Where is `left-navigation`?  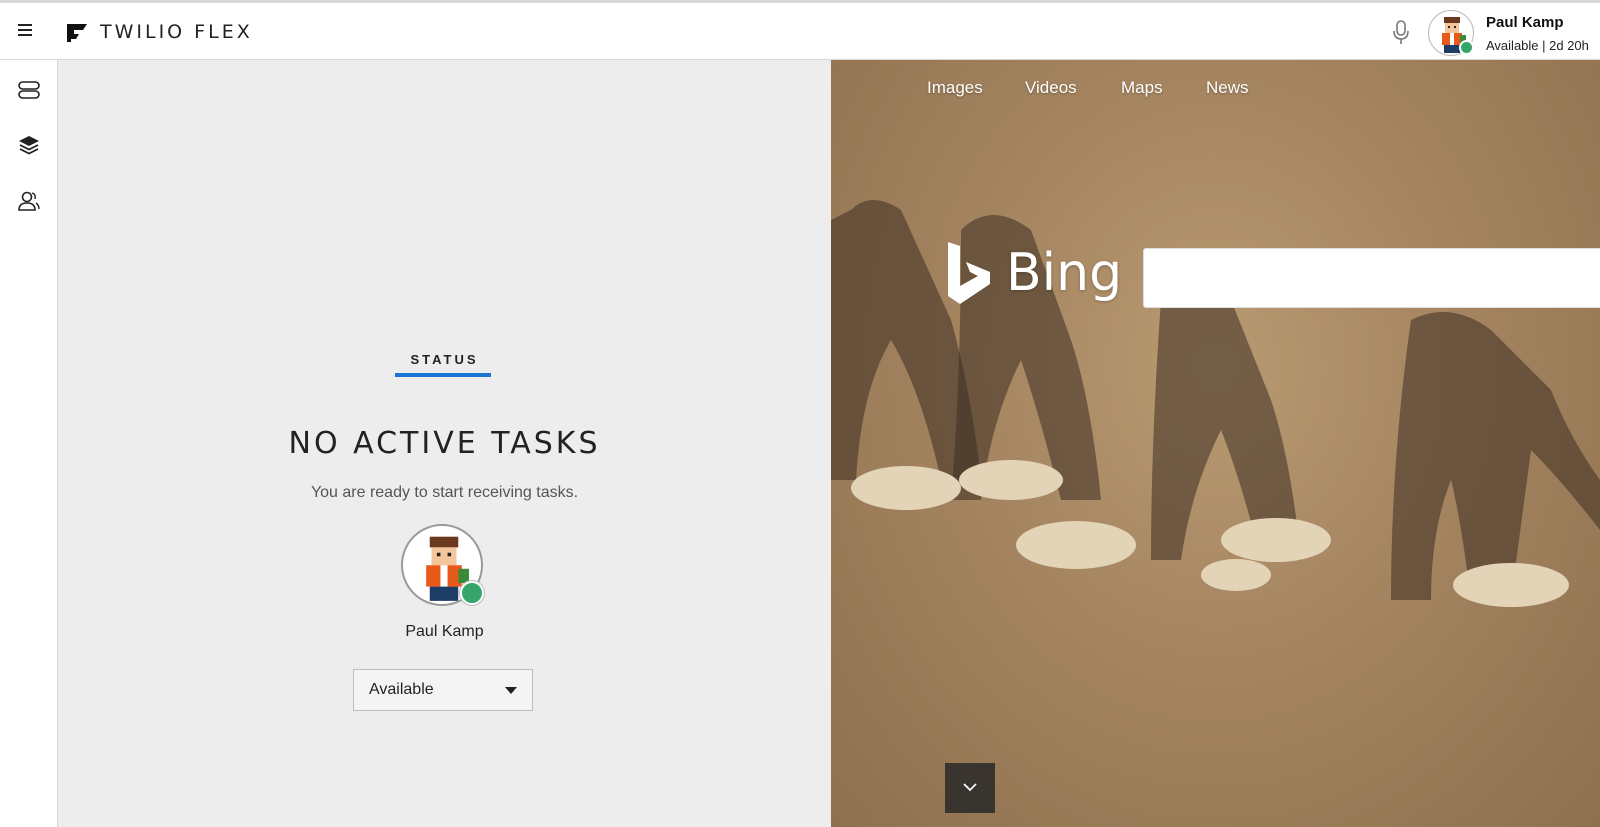
left-navigation is located at coordinates (29, 443).